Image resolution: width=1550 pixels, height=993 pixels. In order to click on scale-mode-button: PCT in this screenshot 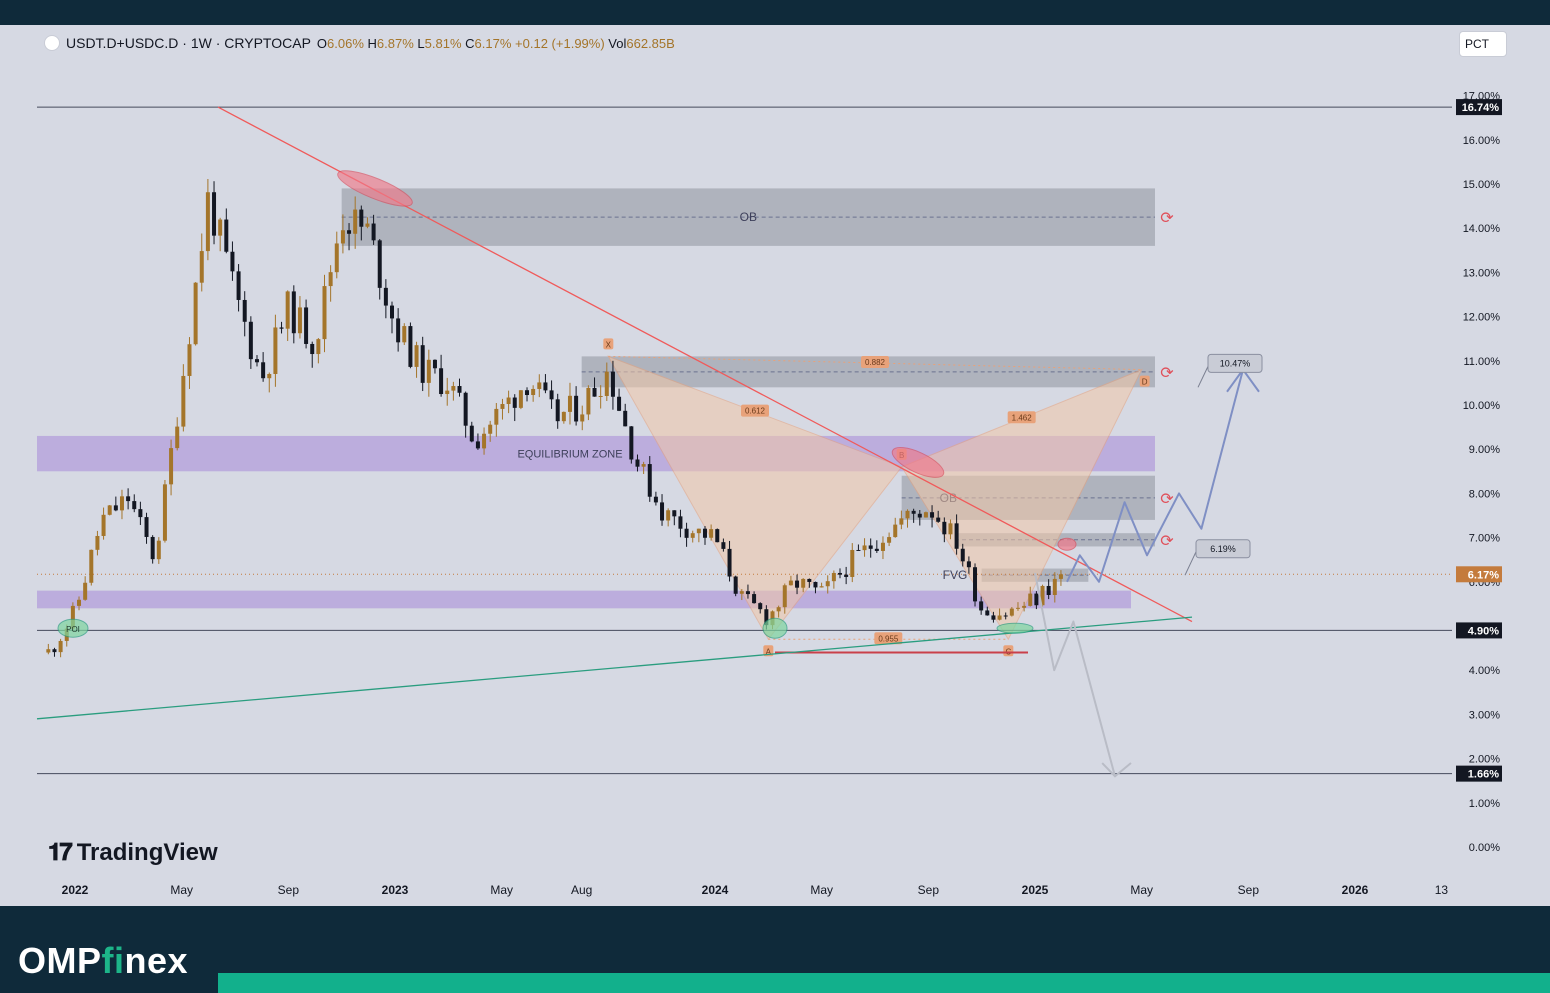, I will do `click(1483, 44)`.